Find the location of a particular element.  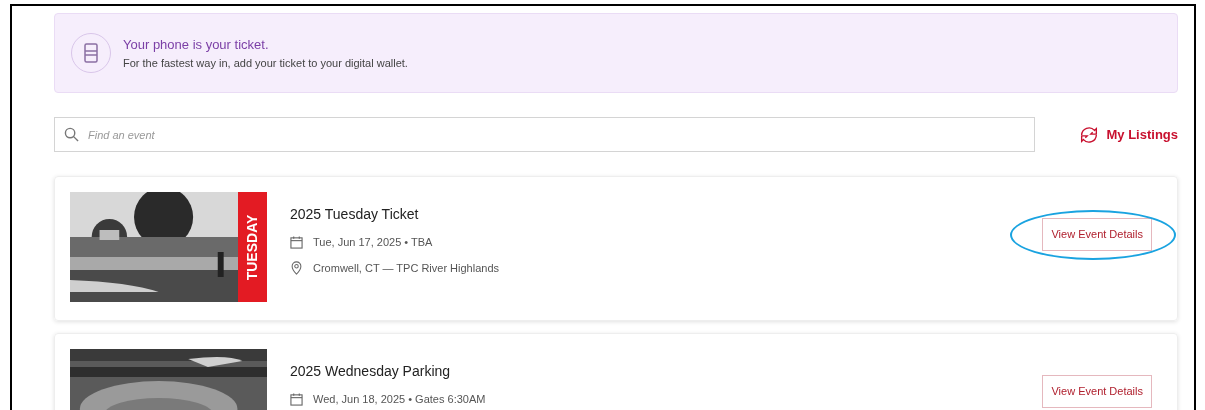

event-location: Cromwell, CT — TPC River Highlands is located at coordinates (406, 268).